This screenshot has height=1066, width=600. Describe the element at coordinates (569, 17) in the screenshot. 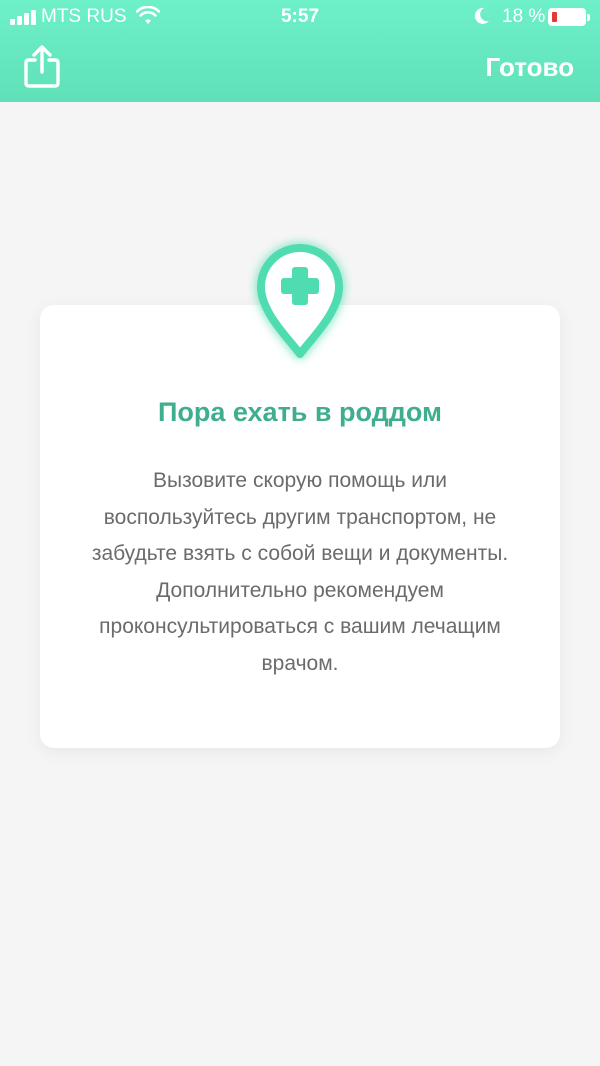

I see `battery-icon` at that location.